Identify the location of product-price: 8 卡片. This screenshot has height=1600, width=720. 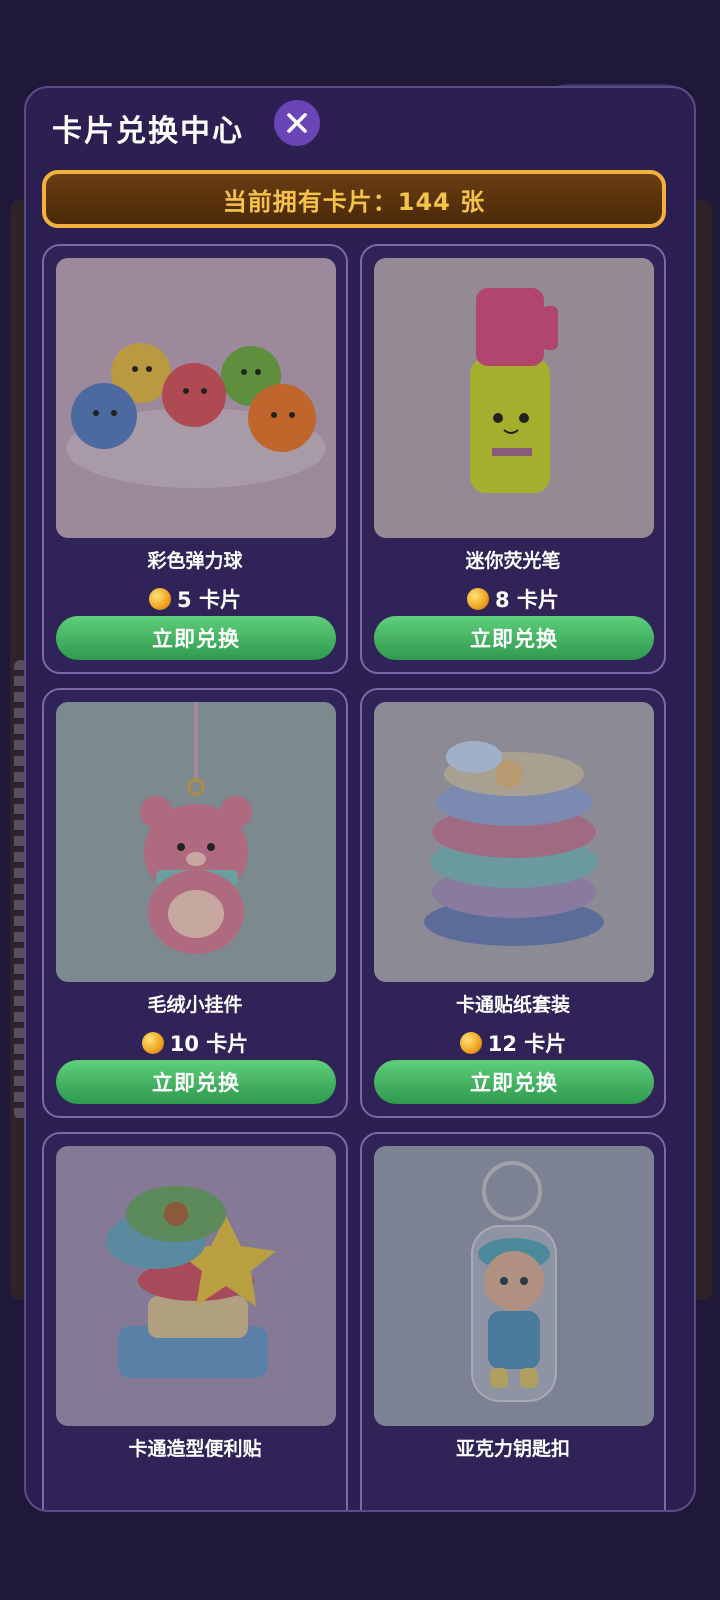
(513, 599).